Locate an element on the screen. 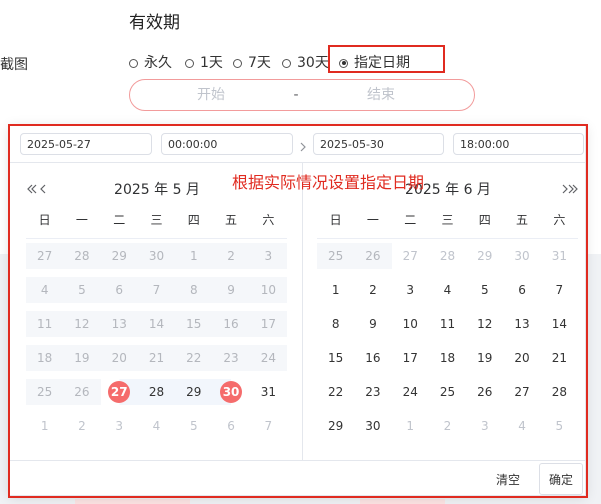 This screenshot has width=601, height=504. start-time-input is located at coordinates (227, 144).